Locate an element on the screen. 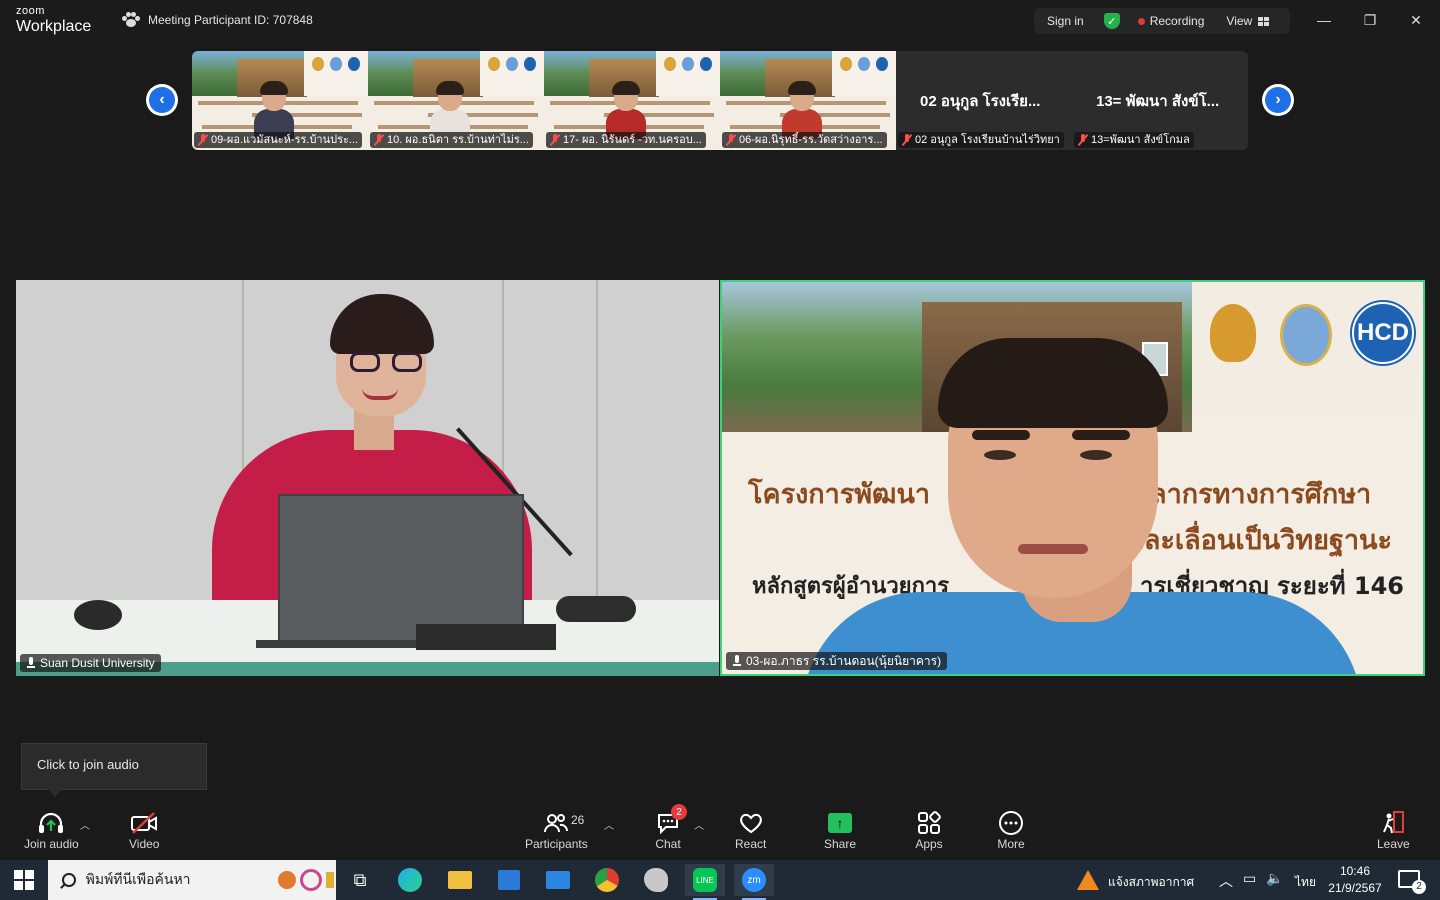  taskbar-search-input is located at coordinates (177, 880).